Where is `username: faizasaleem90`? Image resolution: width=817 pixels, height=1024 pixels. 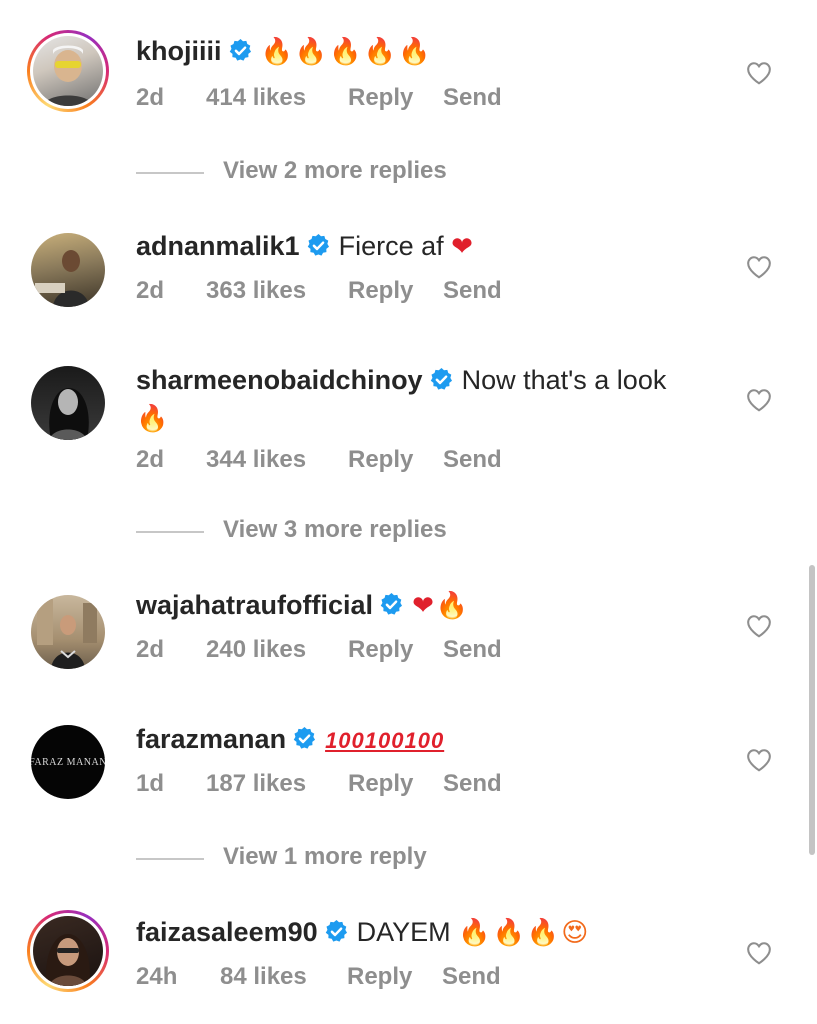
username: faizasaleem90 is located at coordinates (227, 932).